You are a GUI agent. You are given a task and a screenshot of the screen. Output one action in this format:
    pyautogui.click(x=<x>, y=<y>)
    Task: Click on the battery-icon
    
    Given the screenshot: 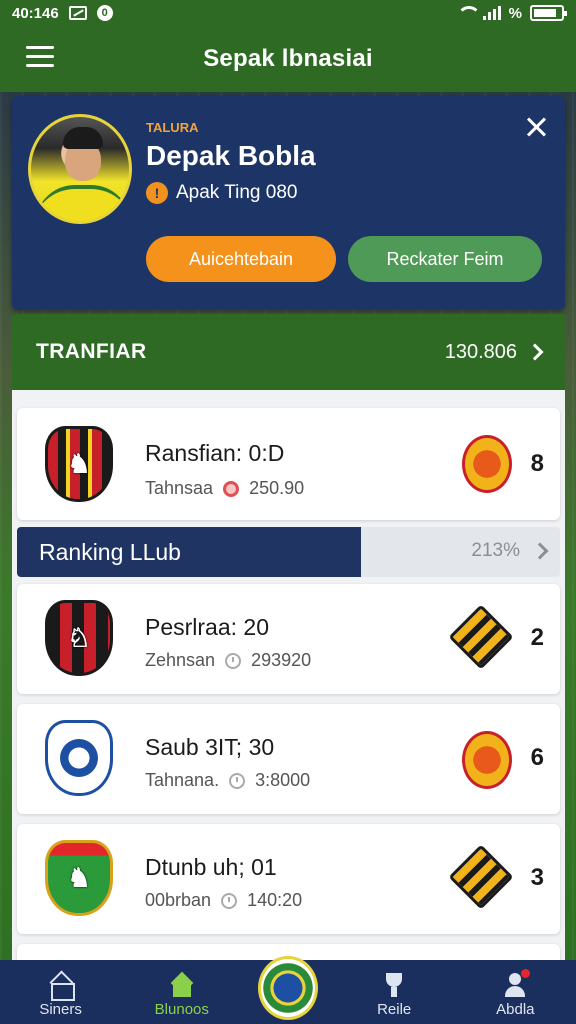 What is the action you would take?
    pyautogui.click(x=548, y=13)
    